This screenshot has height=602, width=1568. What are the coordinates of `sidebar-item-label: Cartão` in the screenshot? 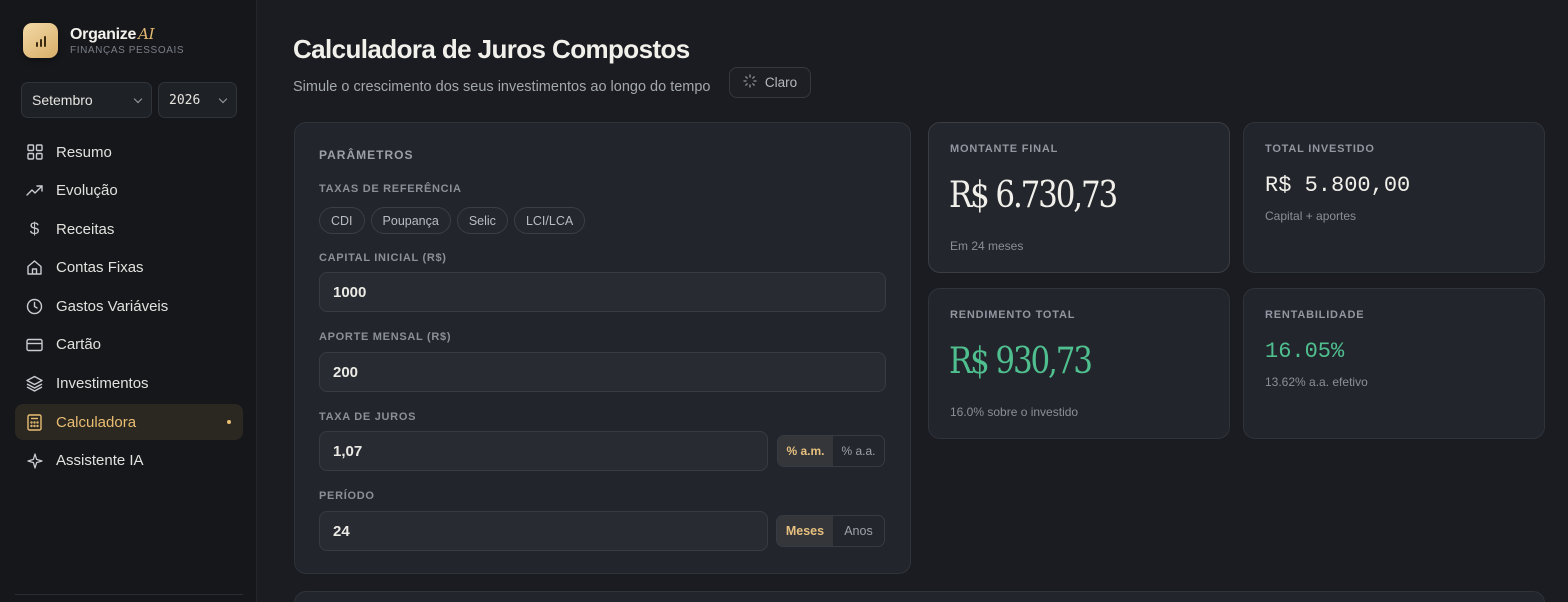 It's located at (79, 345).